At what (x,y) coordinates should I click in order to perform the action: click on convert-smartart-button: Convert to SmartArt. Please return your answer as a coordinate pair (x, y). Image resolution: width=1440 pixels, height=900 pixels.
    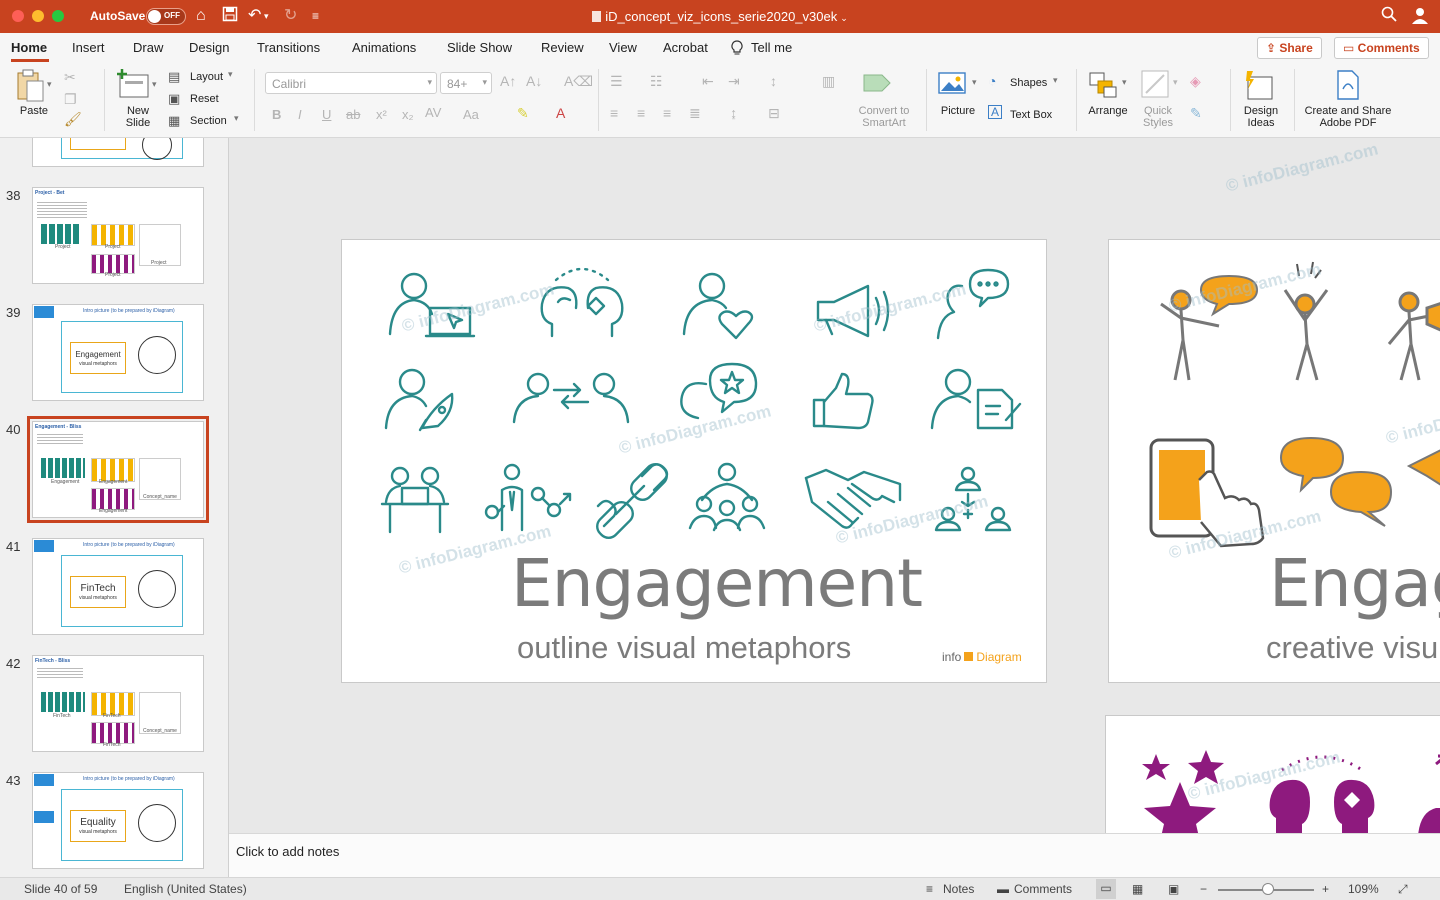
    Looking at the image, I should click on (884, 117).